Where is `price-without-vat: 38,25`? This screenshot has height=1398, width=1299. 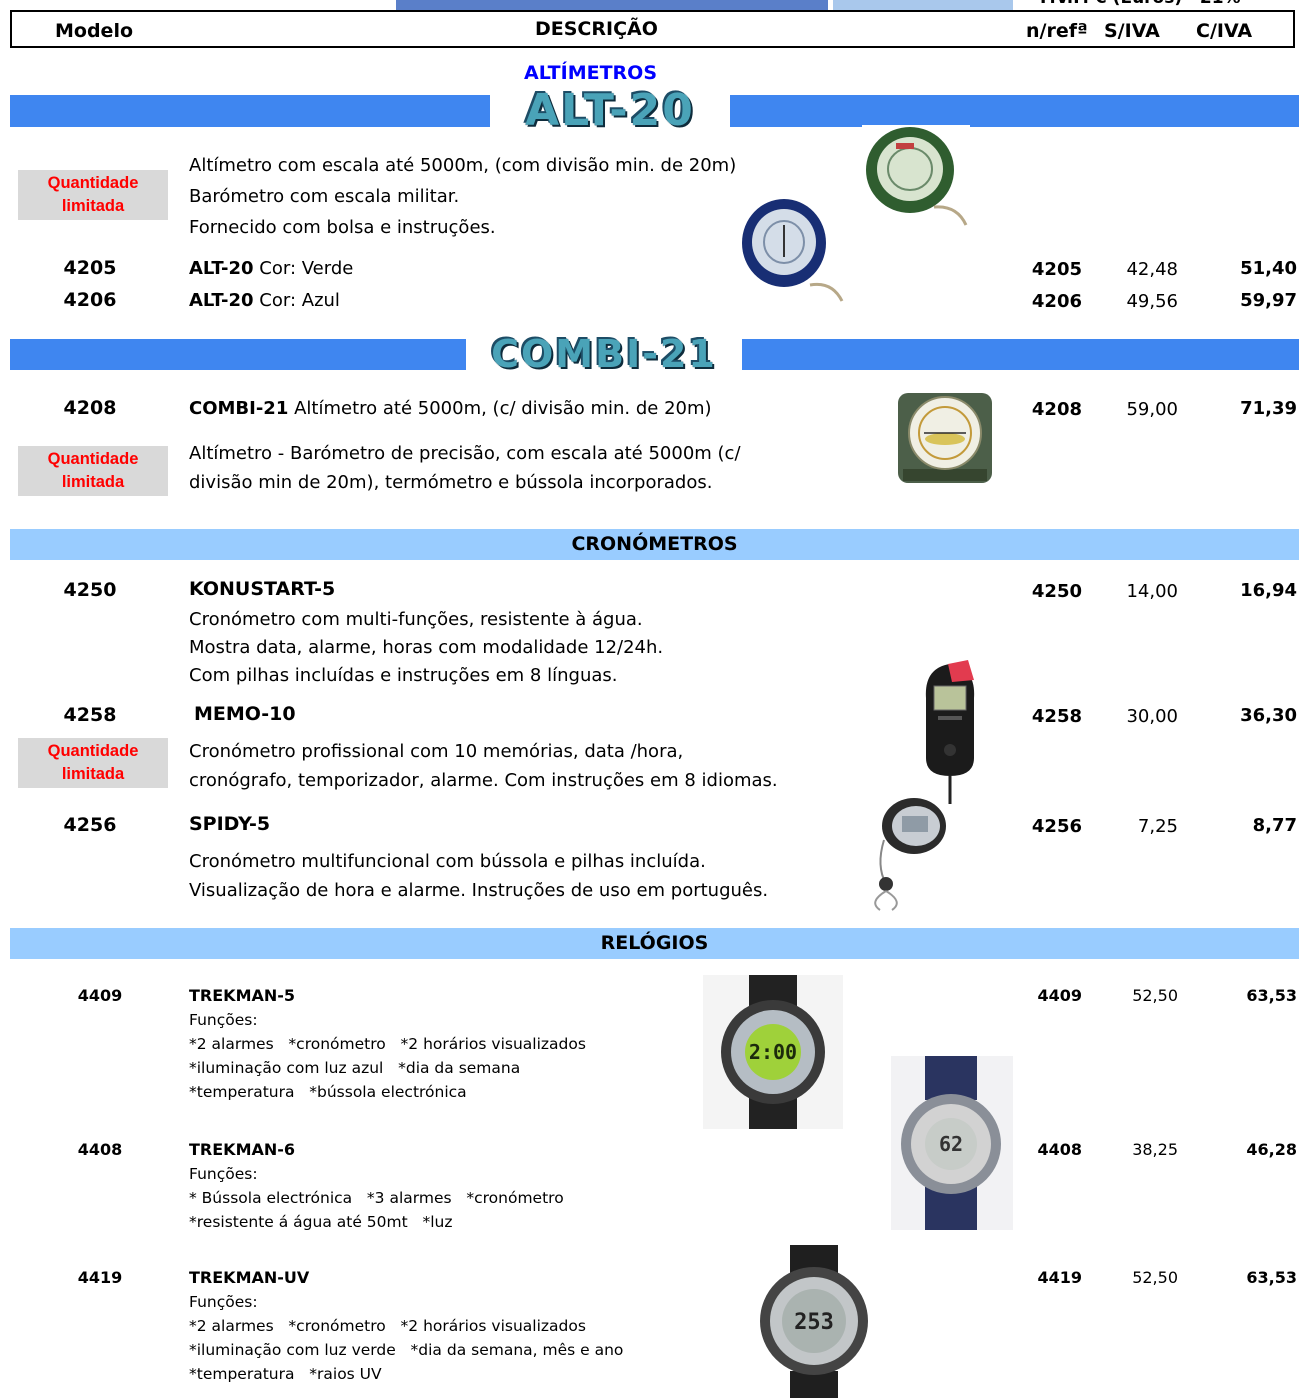 price-without-vat: 38,25 is located at coordinates (1155, 1149).